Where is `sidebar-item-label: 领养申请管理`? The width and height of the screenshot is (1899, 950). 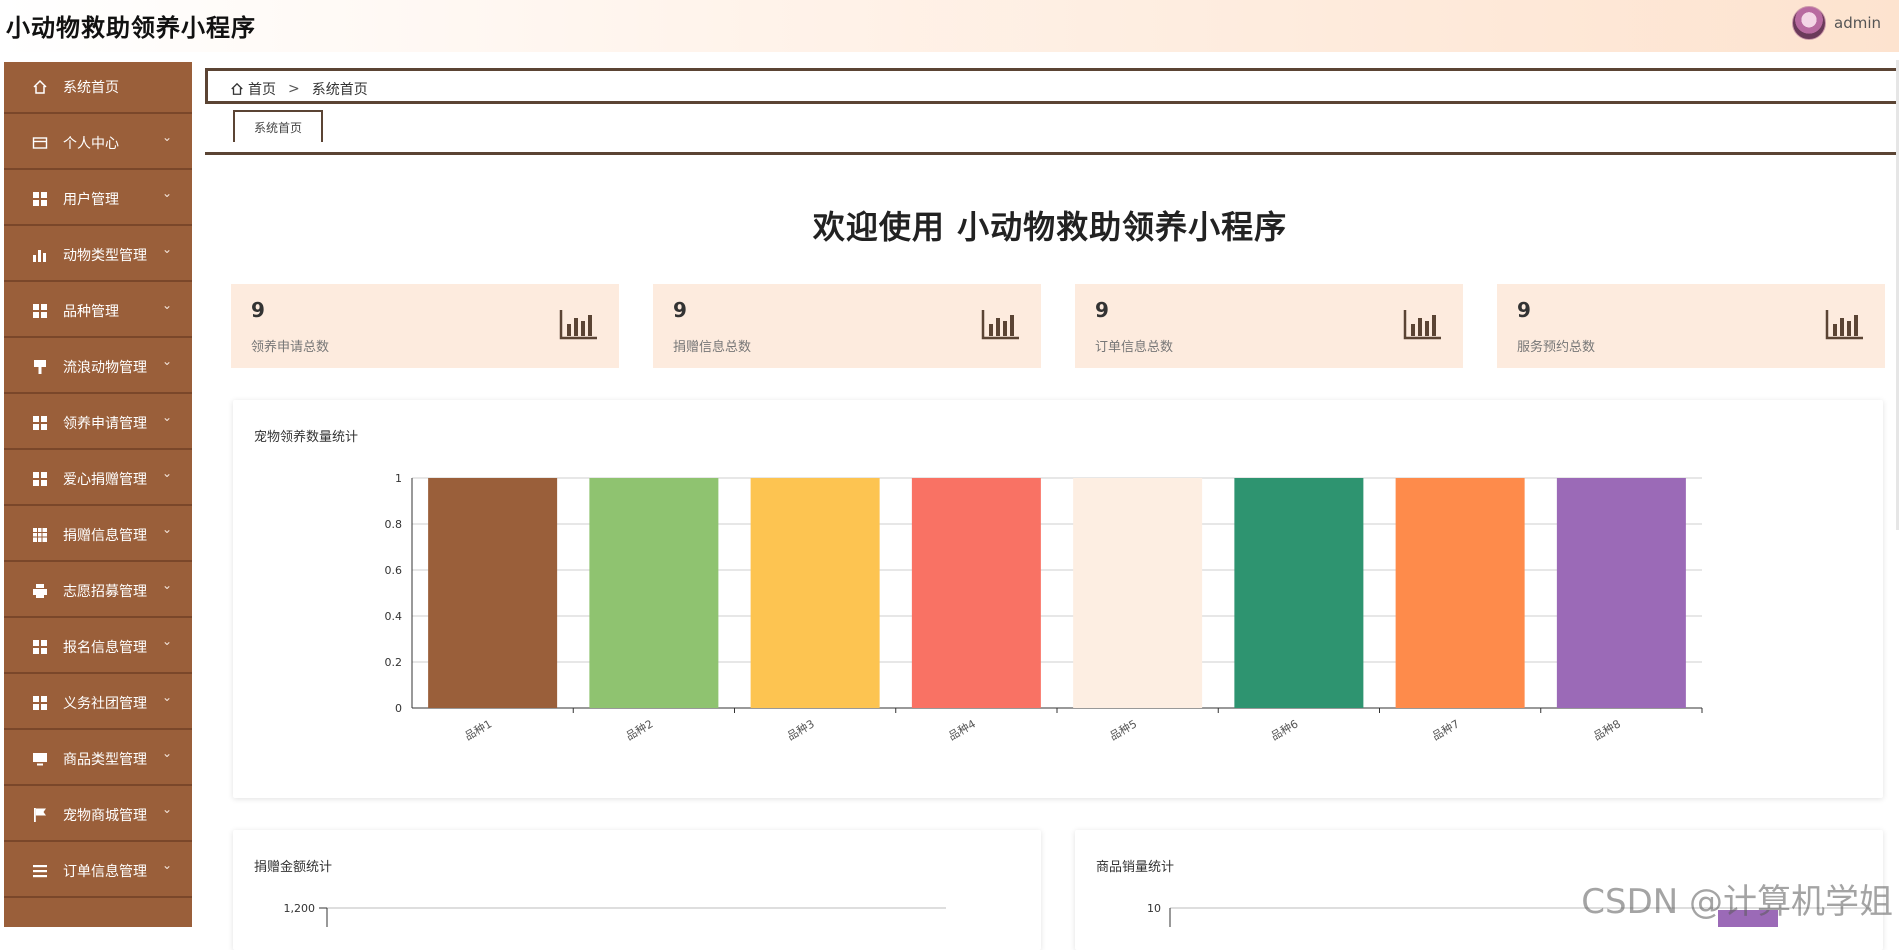 sidebar-item-label: 领养申请管理 is located at coordinates (105, 424).